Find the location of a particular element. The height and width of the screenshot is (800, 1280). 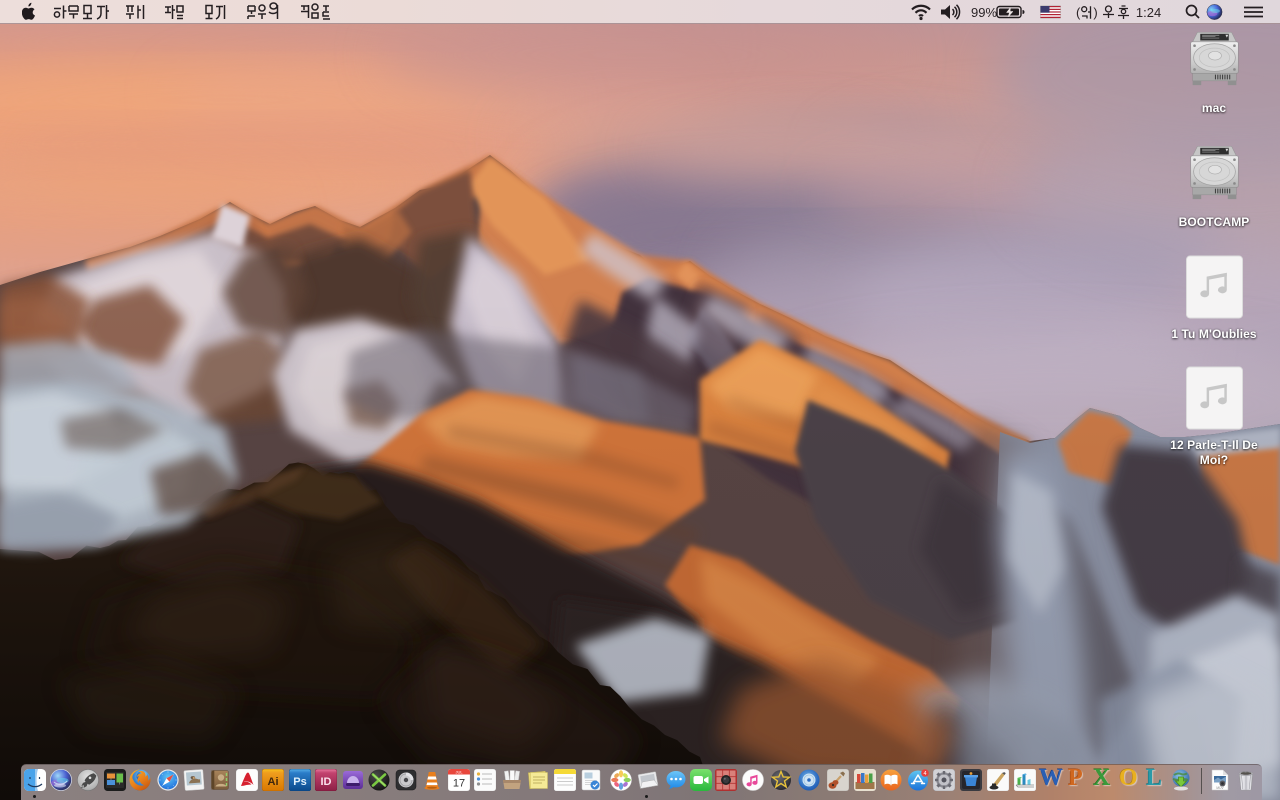

svg-text: Ai is located at coordinates (273, 782).